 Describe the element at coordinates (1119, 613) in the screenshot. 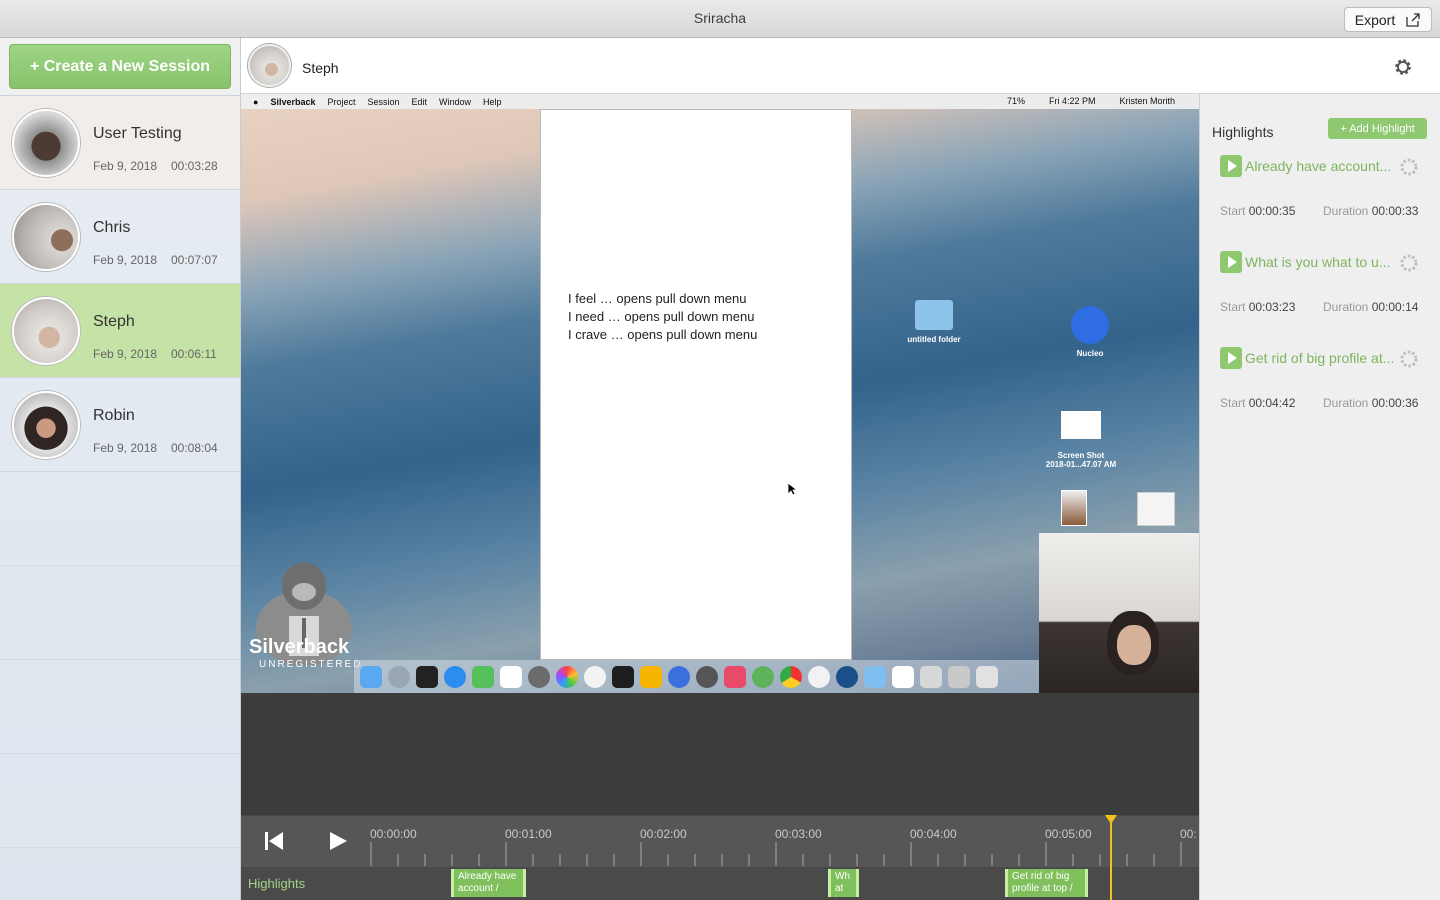

I see `webcam-feed` at that location.